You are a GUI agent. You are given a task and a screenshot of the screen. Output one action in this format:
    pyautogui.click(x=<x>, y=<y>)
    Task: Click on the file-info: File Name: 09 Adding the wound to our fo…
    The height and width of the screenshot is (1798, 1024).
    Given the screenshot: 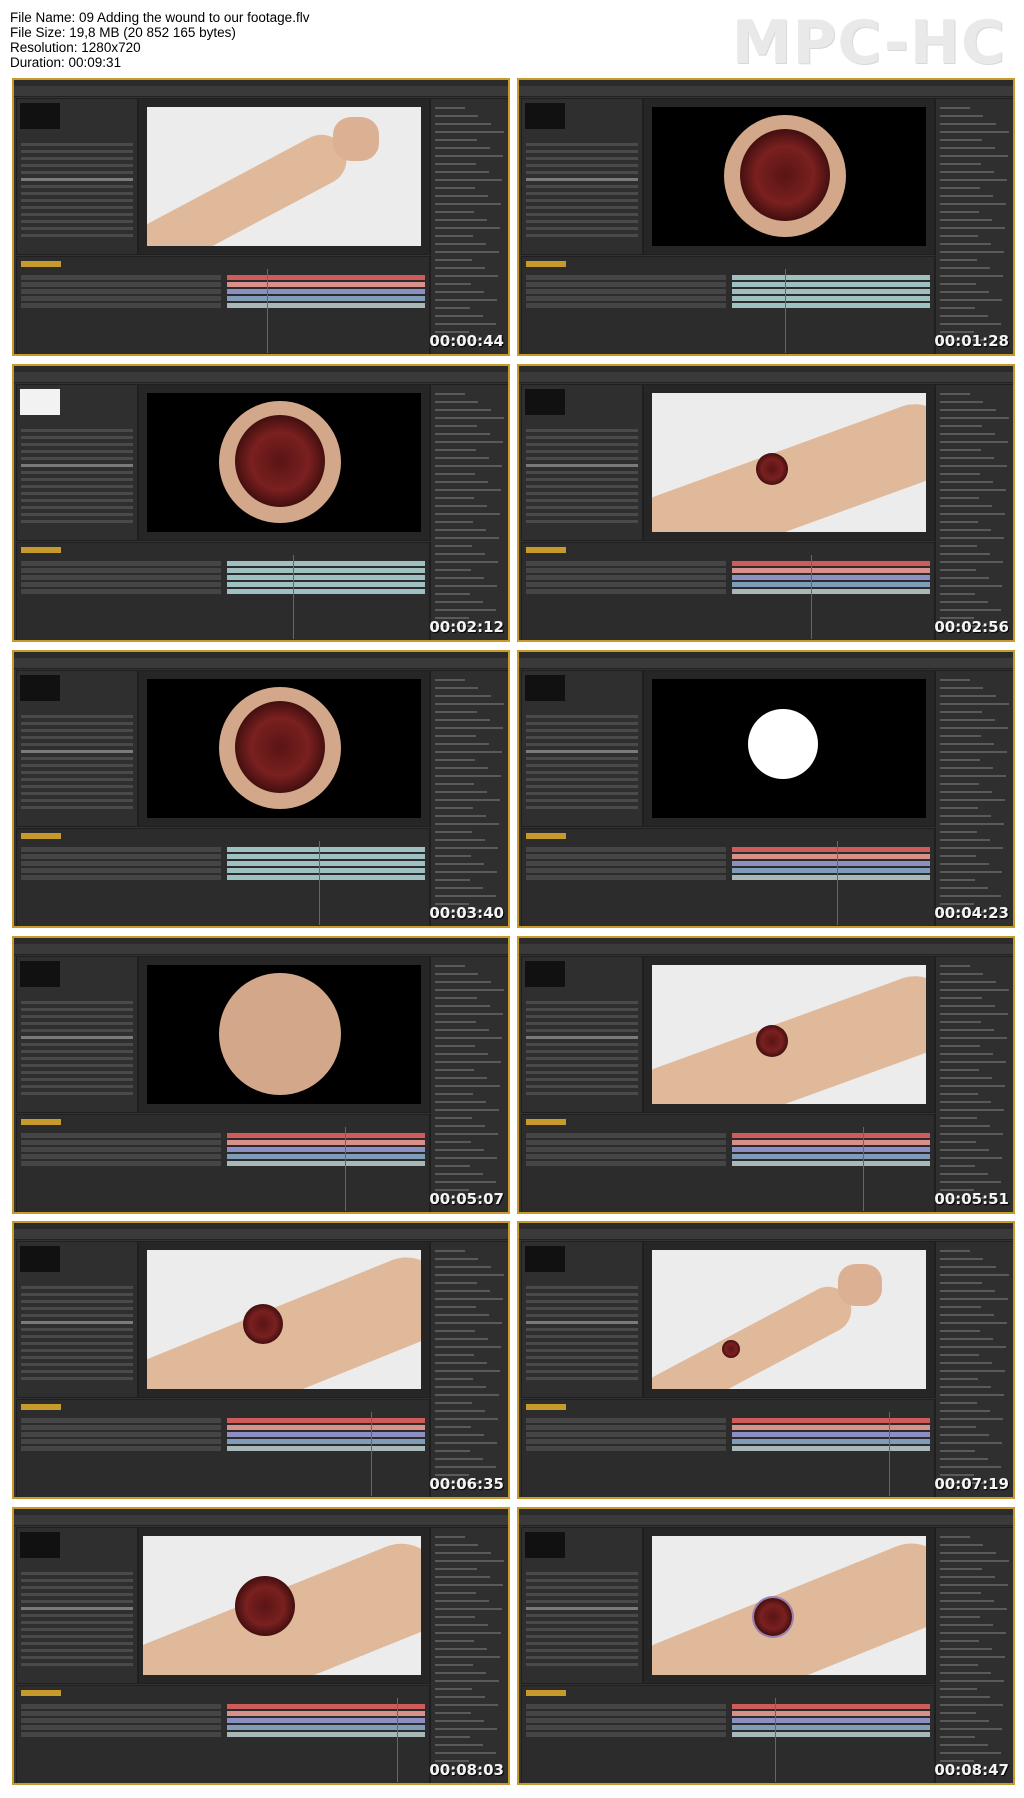 What is the action you would take?
    pyautogui.click(x=159, y=40)
    